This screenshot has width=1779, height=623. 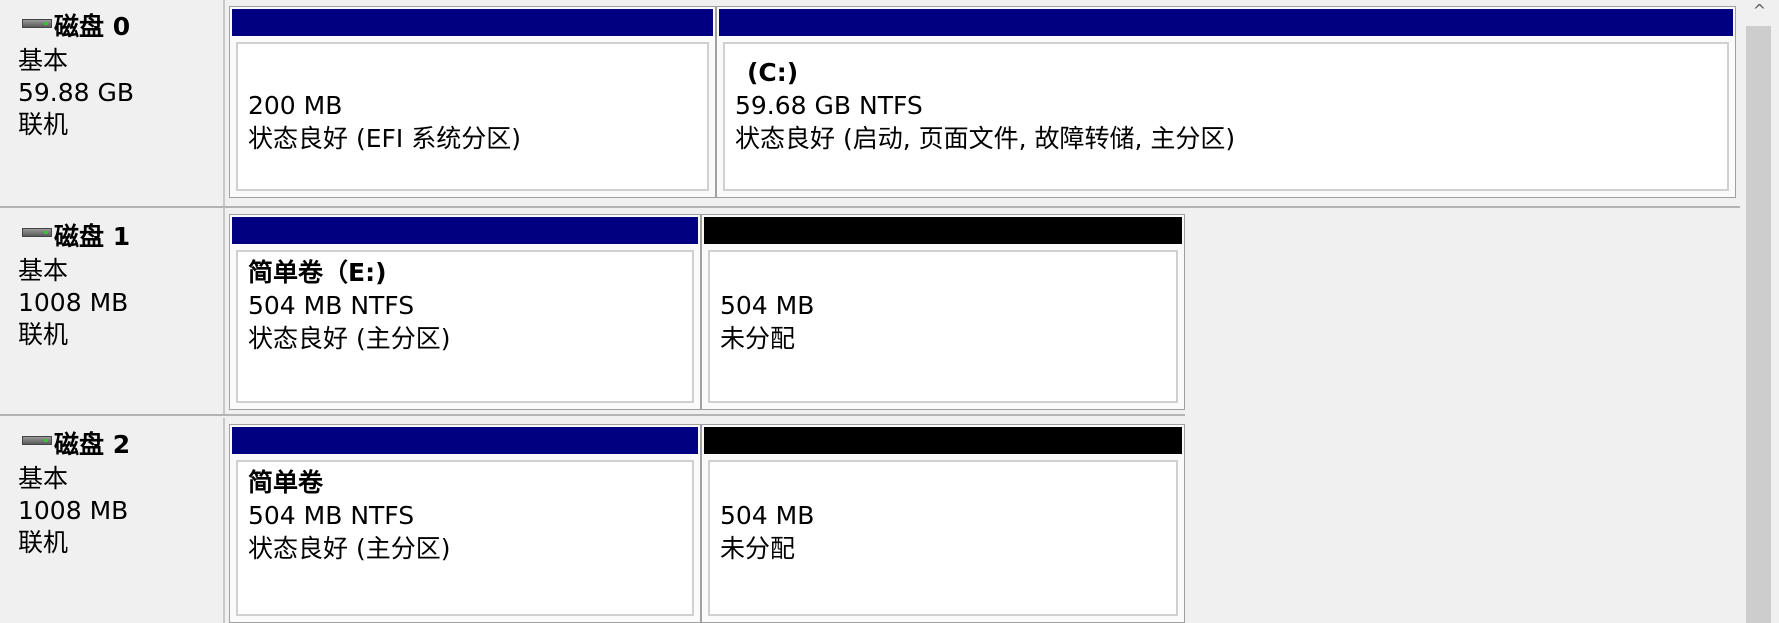 I want to click on partition-label: 简单卷, so click(x=286, y=482).